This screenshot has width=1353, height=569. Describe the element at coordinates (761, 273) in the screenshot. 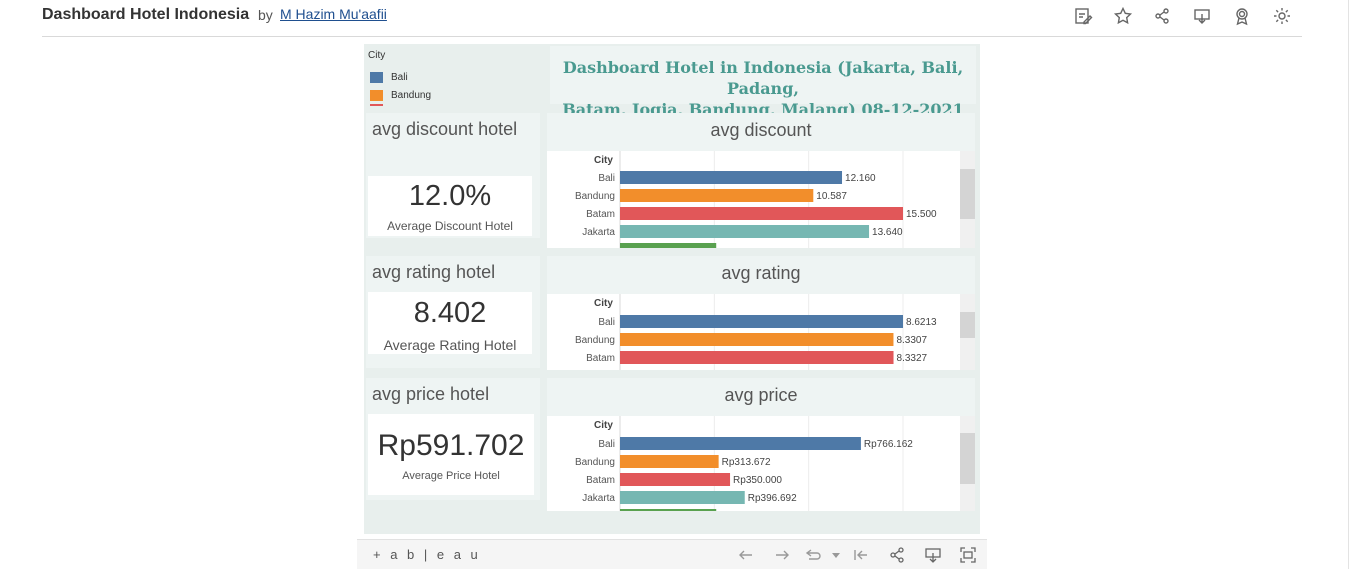

I see `chart-title: avg rating` at that location.